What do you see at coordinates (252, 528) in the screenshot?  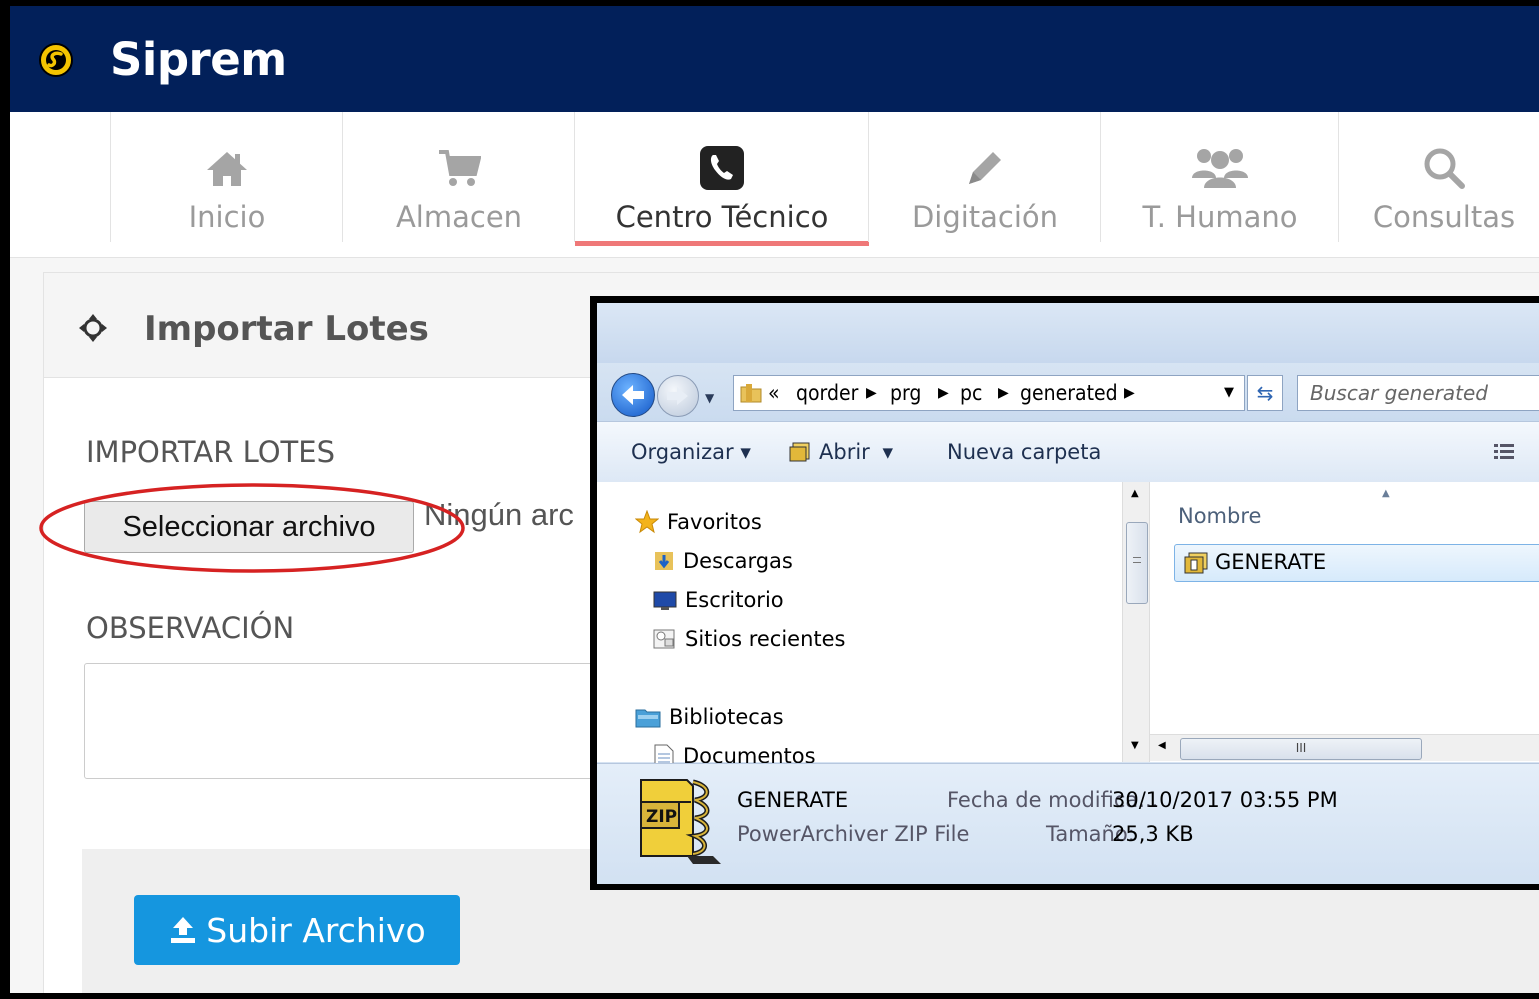 I see `highlight-ellipse` at bounding box center [252, 528].